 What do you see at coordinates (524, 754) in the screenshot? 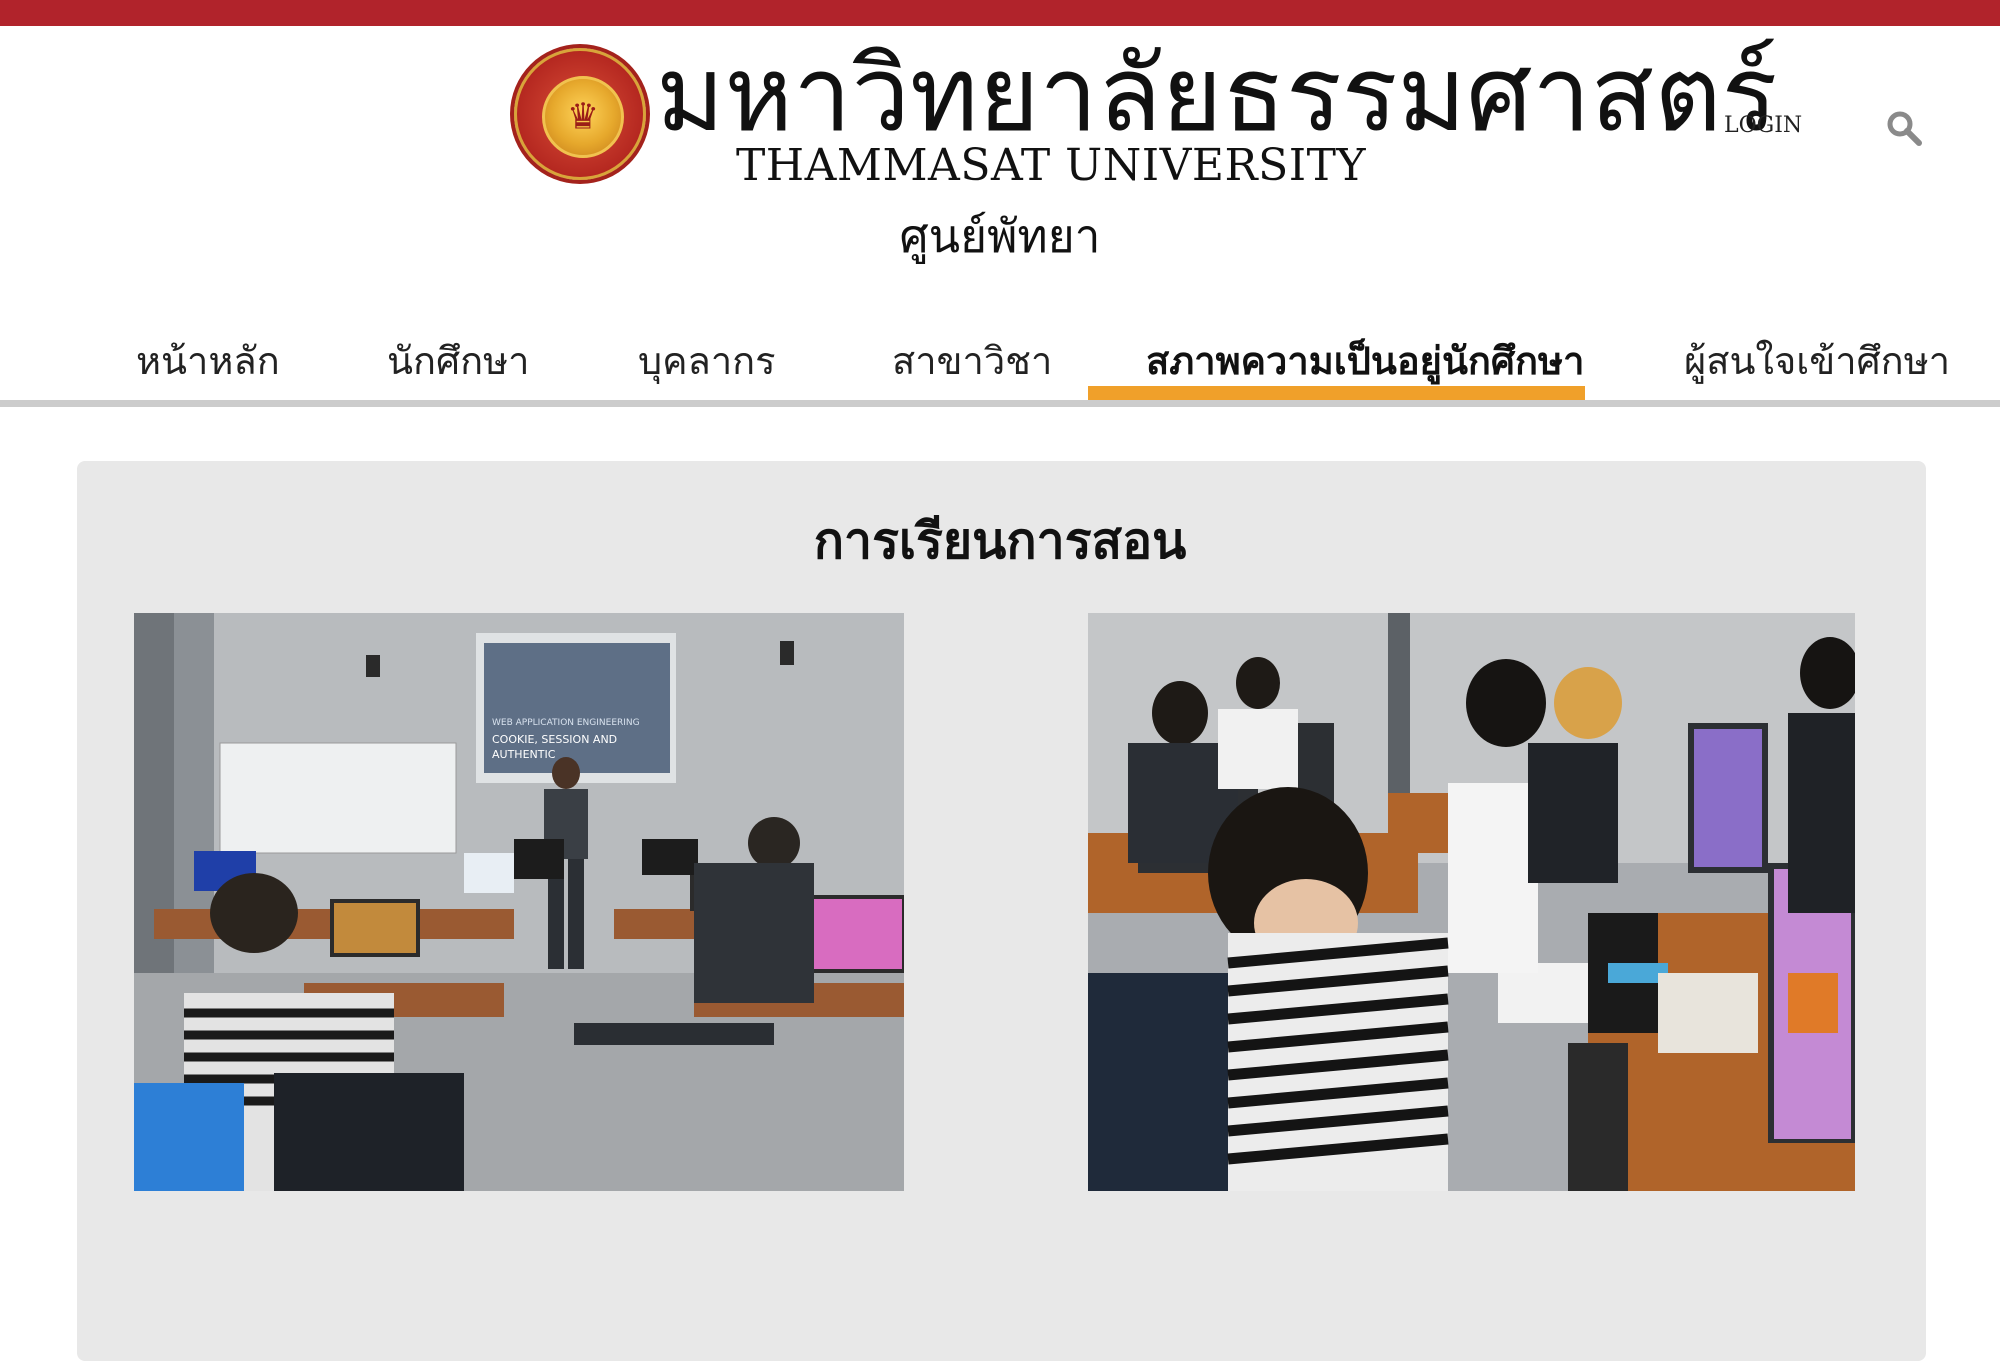
I see `slide-text-line-3: AUTHENTIC` at bounding box center [524, 754].